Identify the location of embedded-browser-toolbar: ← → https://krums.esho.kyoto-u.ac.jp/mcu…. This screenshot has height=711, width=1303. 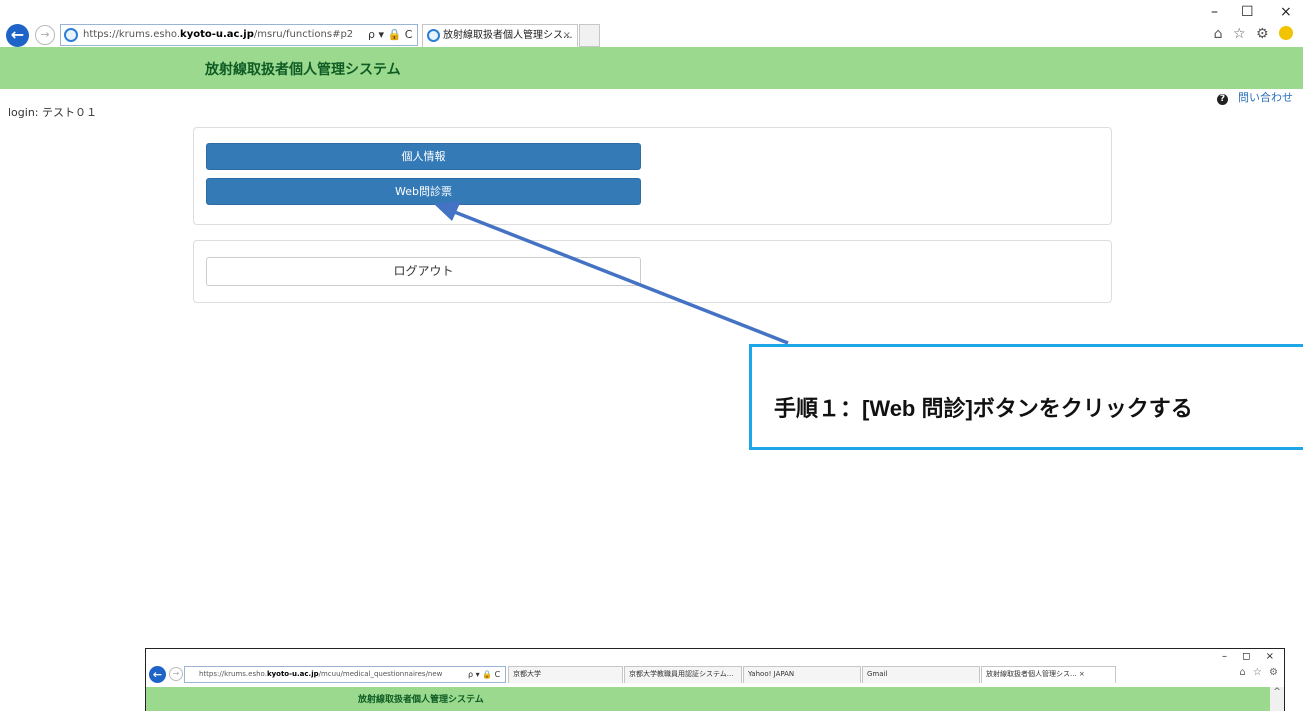
(715, 668).